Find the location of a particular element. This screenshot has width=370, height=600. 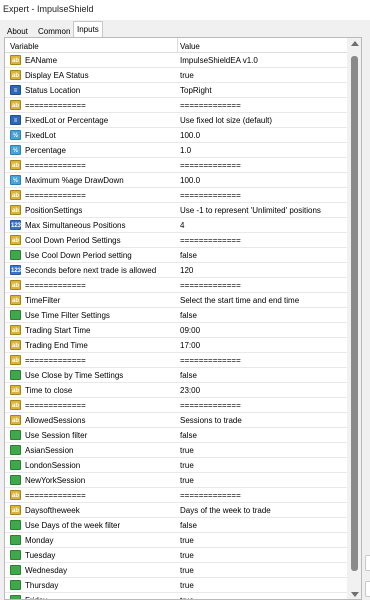

variable-value: 23:00 is located at coordinates (190, 390).